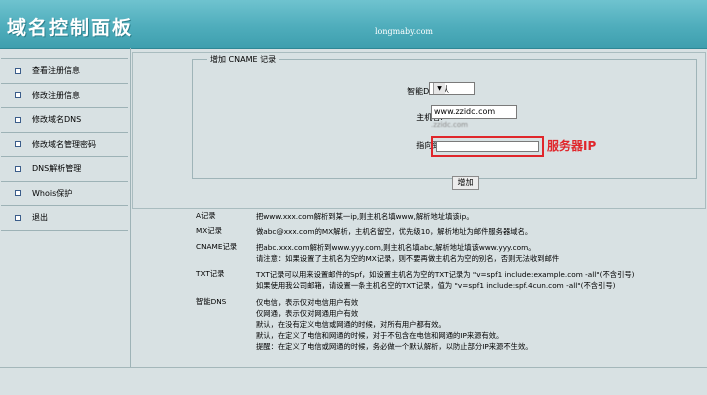 This screenshot has width=707, height=395. Describe the element at coordinates (307, 313) in the screenshot. I see `help-line: 仅网通，表示仅对网通用户有效` at that location.